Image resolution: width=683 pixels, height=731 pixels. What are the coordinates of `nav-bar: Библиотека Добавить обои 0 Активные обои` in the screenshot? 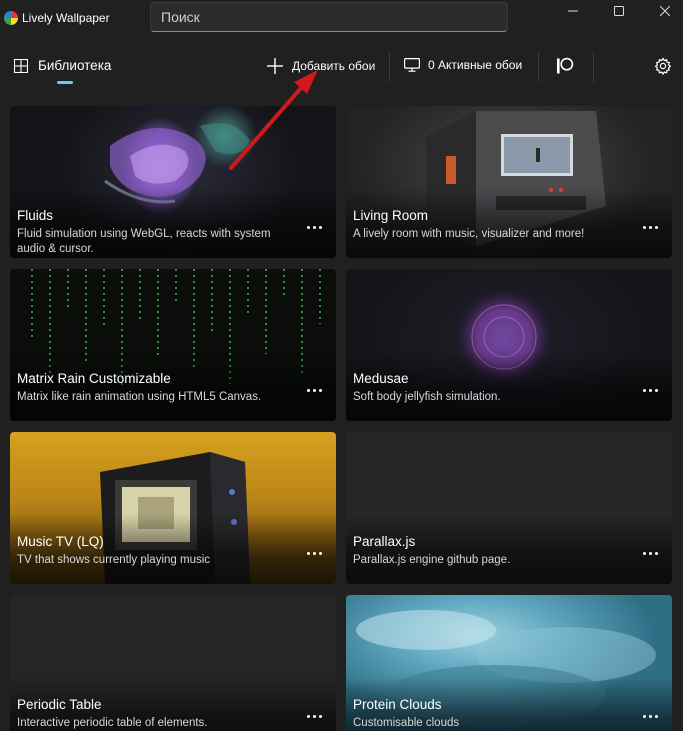 It's located at (341, 66).